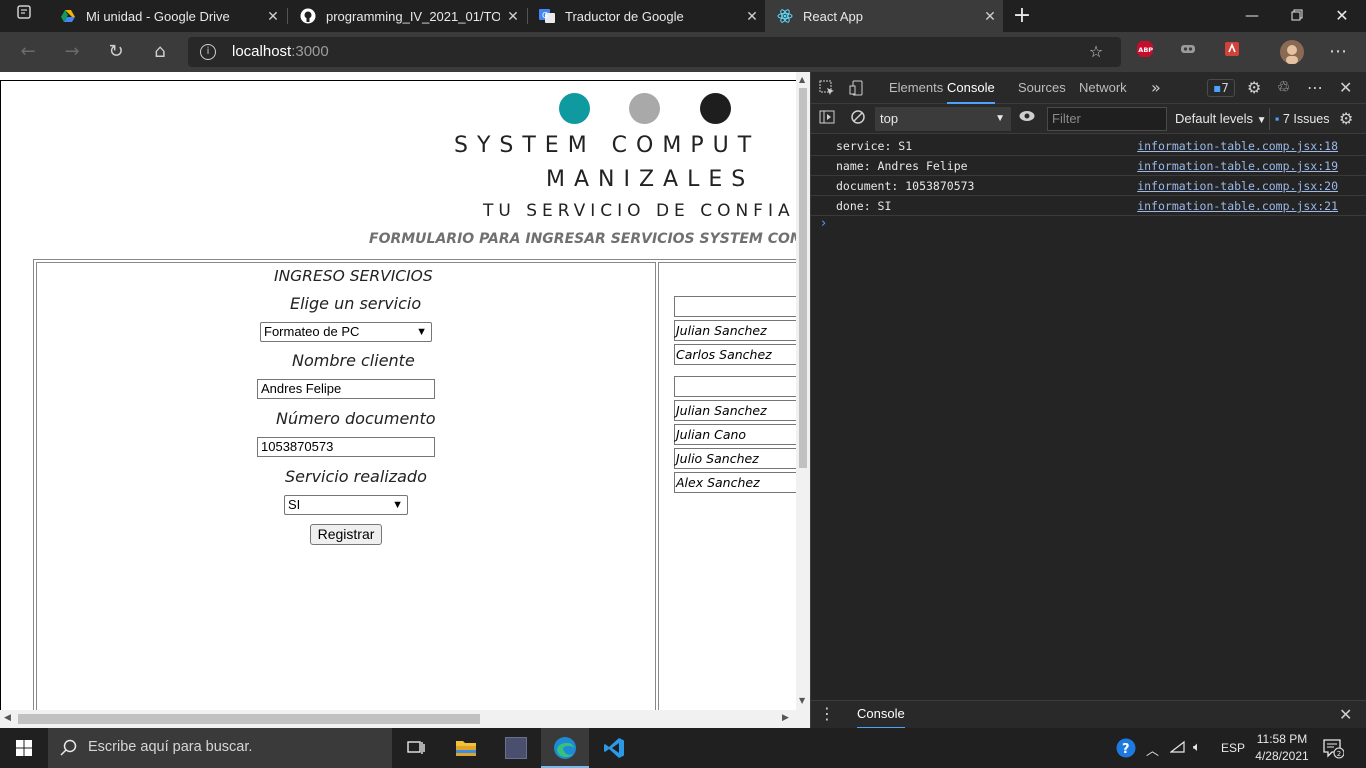 Image resolution: width=1366 pixels, height=768 pixels. What do you see at coordinates (1042, 88) in the screenshot?
I see `devtools-tab-sources: Sources` at bounding box center [1042, 88].